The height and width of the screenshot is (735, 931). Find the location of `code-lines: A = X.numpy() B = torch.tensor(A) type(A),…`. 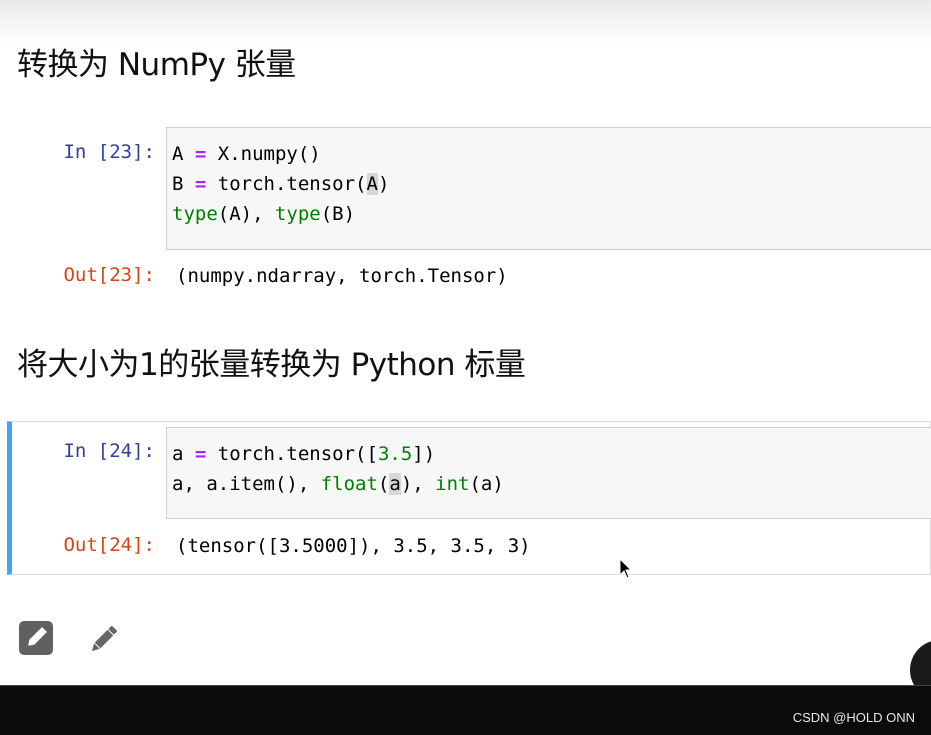

code-lines: A = X.numpy() B = torch.tensor(A) type(A),… is located at coordinates (280, 184).